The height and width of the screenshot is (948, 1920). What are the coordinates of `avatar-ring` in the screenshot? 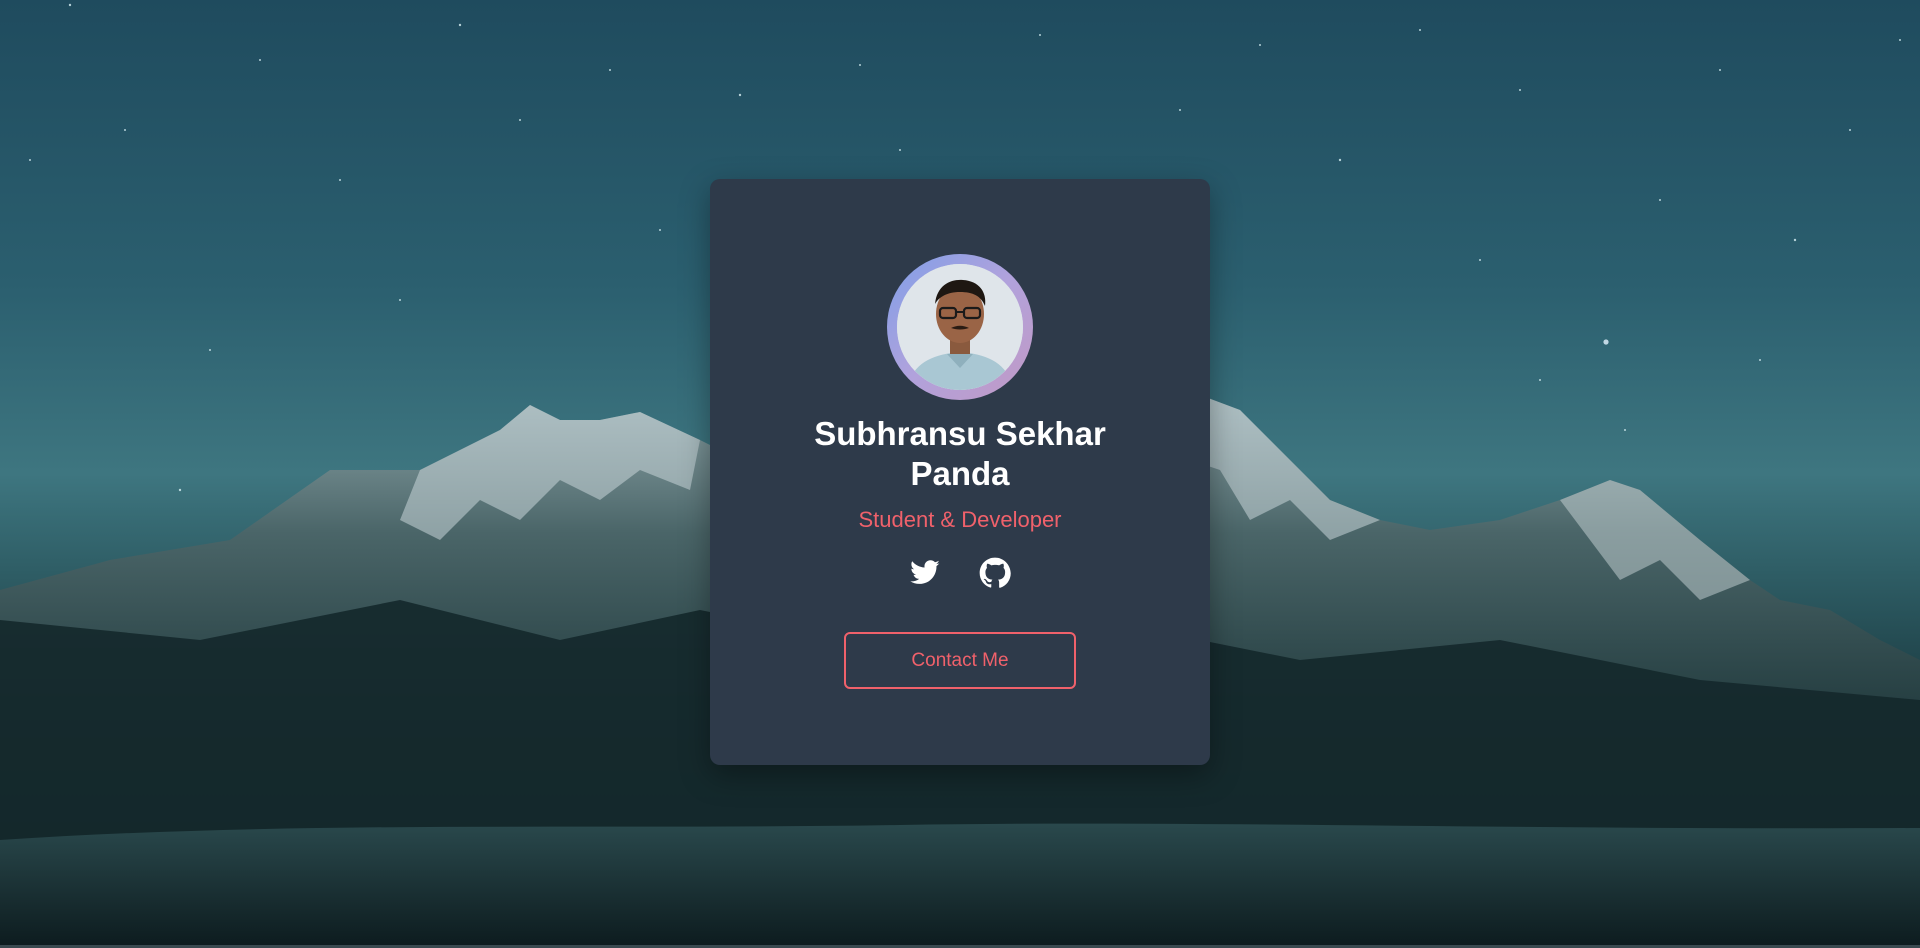 It's located at (960, 327).